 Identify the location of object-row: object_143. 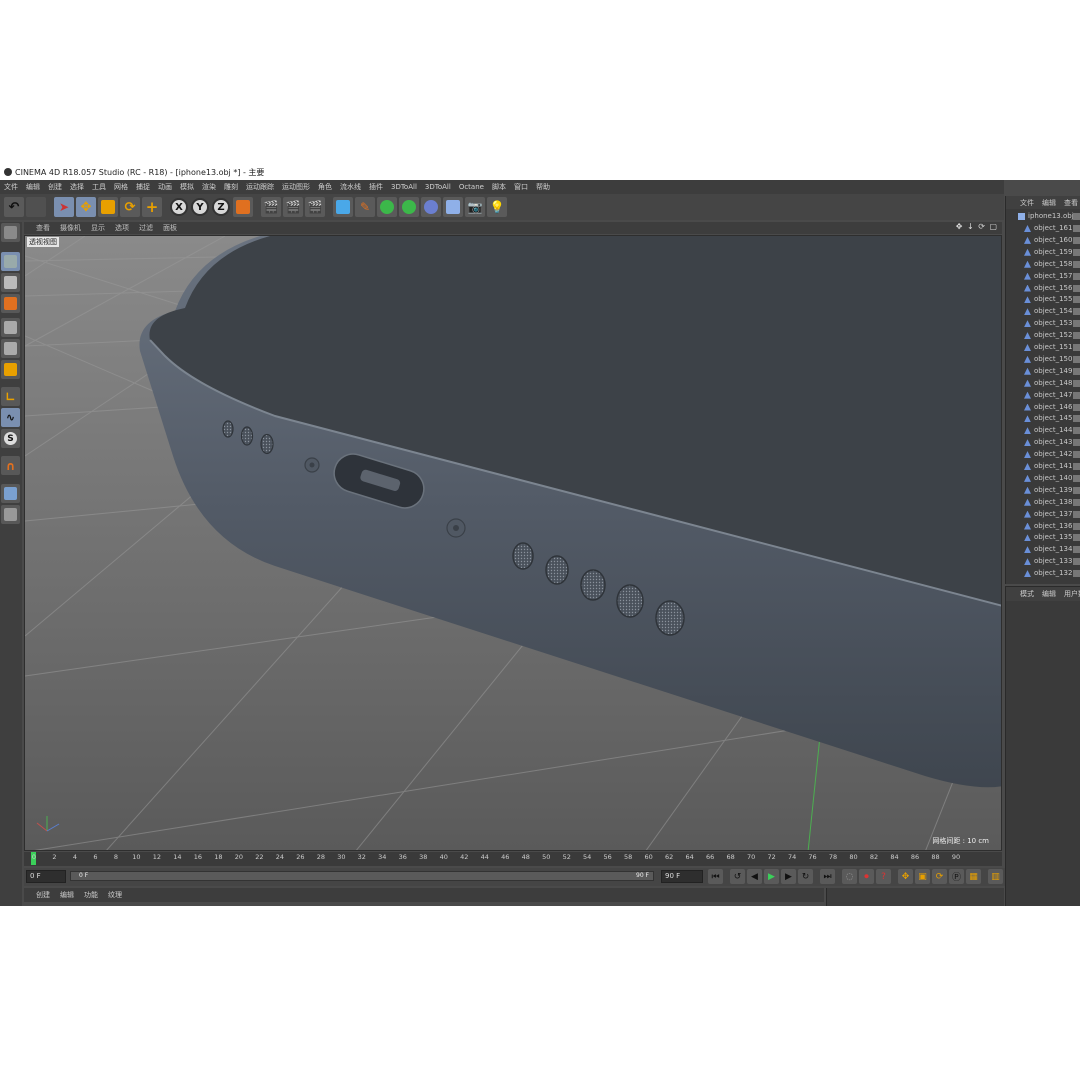
(1043, 443).